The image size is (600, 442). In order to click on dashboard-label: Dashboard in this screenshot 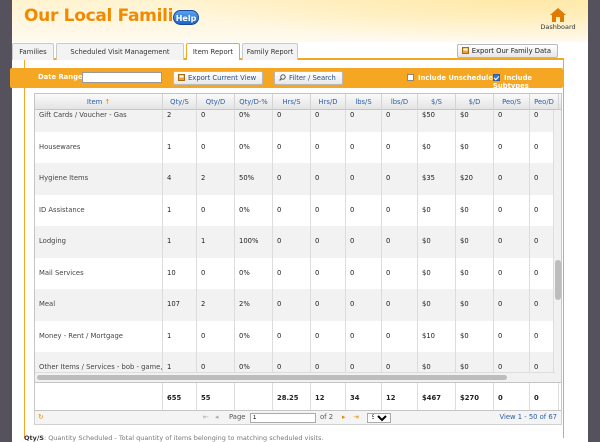, I will do `click(558, 27)`.